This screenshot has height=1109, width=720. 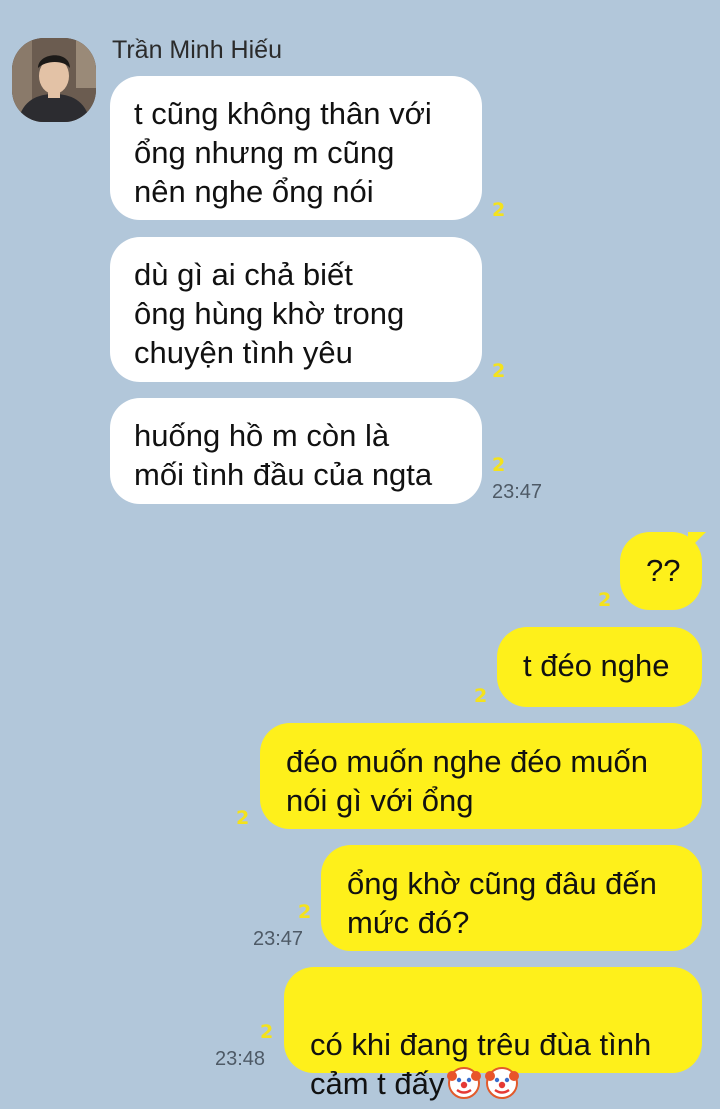 What do you see at coordinates (240, 1059) in the screenshot?
I see `message-timestamp: 23:48` at bounding box center [240, 1059].